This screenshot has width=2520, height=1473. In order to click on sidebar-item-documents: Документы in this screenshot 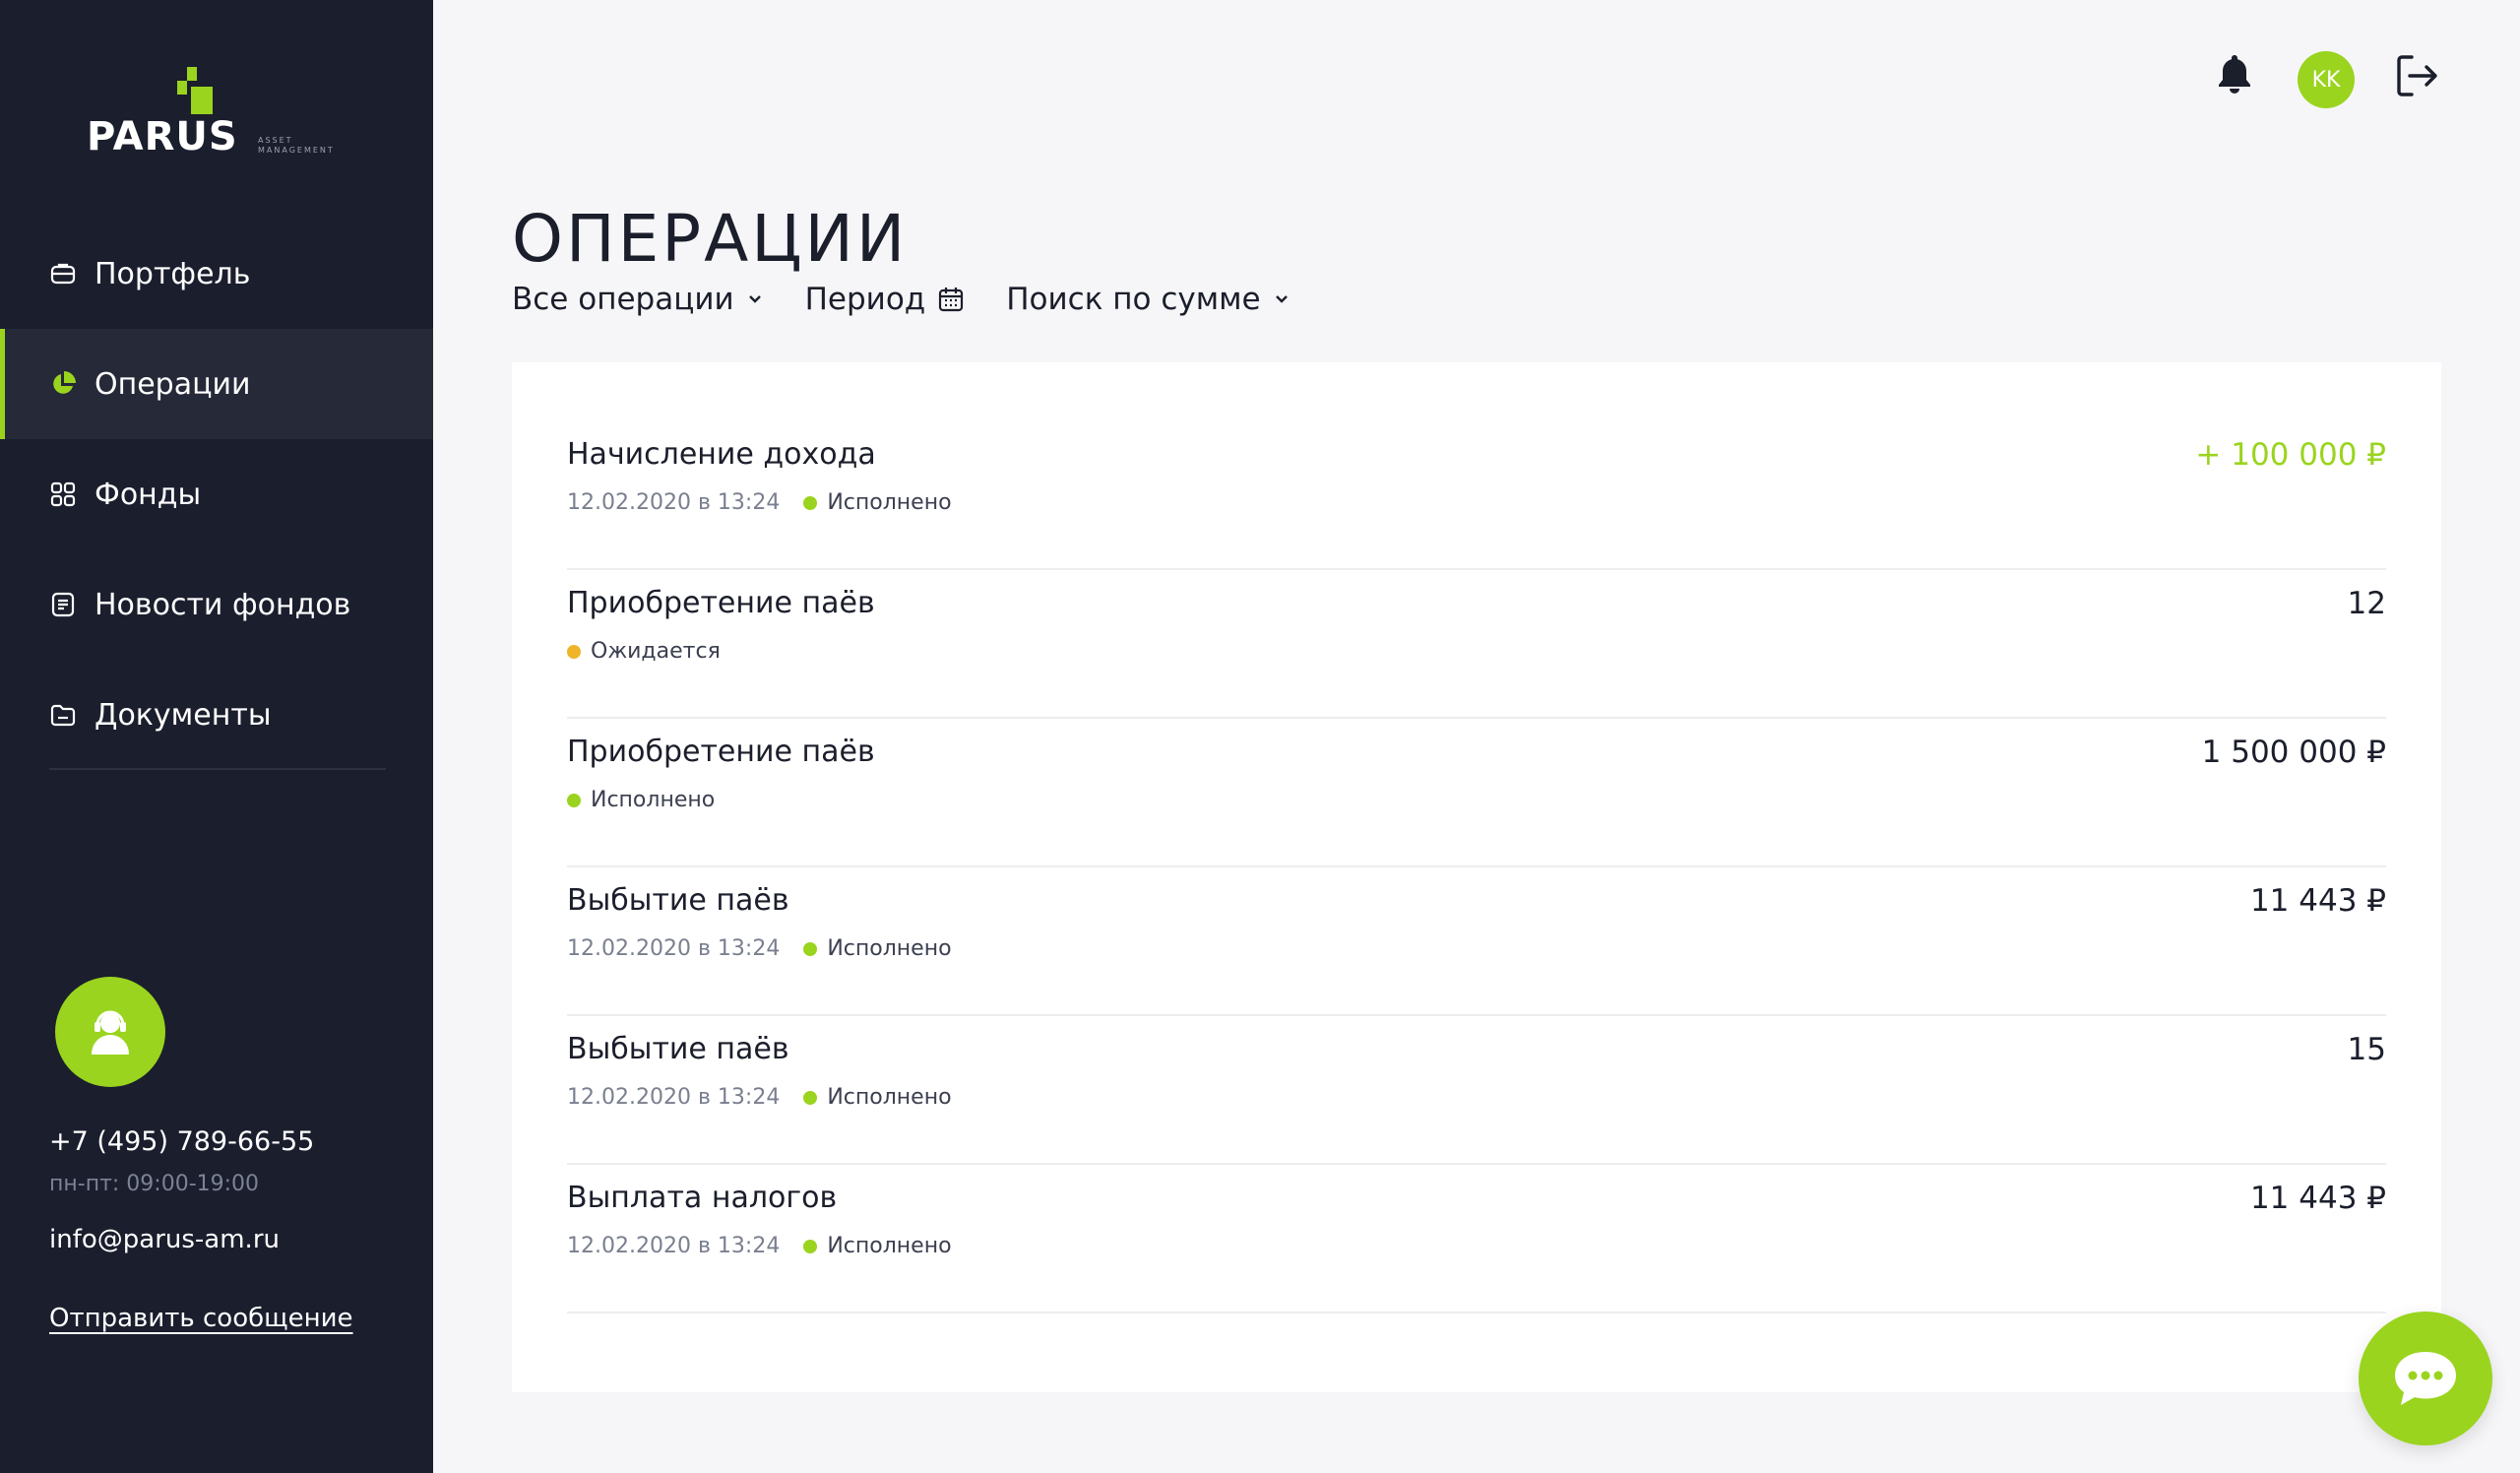, I will do `click(216, 715)`.